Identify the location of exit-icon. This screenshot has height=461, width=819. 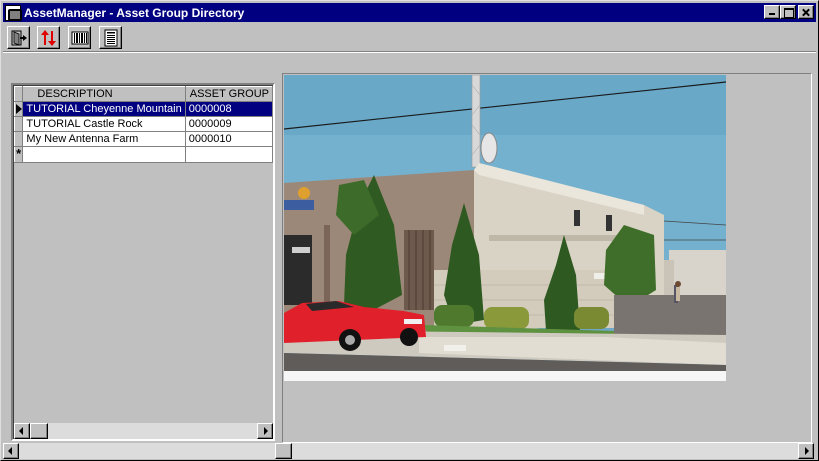
(19, 38).